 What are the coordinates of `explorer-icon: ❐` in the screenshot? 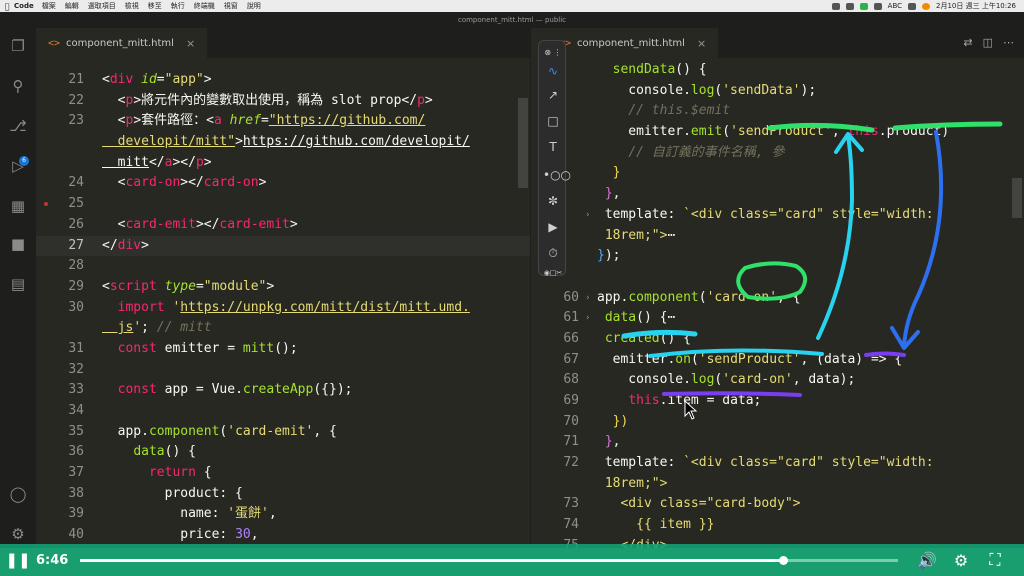 It's located at (18, 46).